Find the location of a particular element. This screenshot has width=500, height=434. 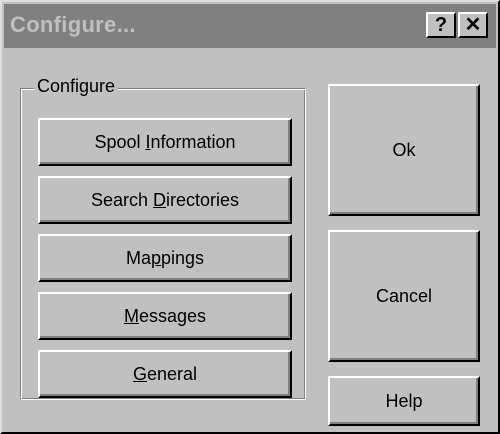

mappings-label: Mappings is located at coordinates (165, 257).